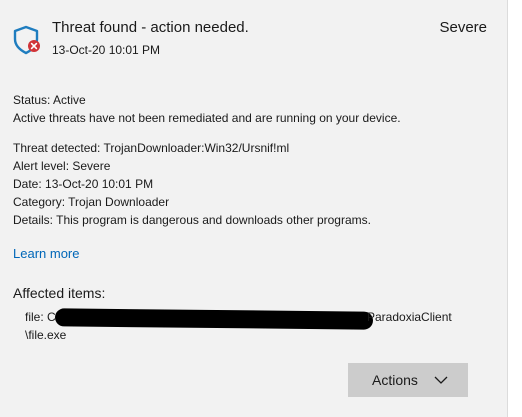  Describe the element at coordinates (62, 166) in the screenshot. I see `alert-level-line: Alert level: Severe` at that location.